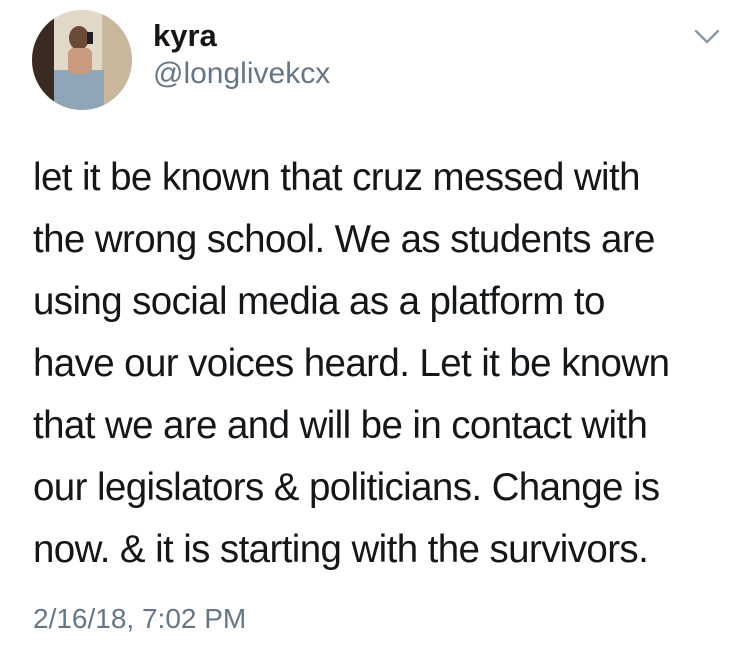  I want to click on tweet-text-line: our legislators & politicians. Change is, so click(346, 487).